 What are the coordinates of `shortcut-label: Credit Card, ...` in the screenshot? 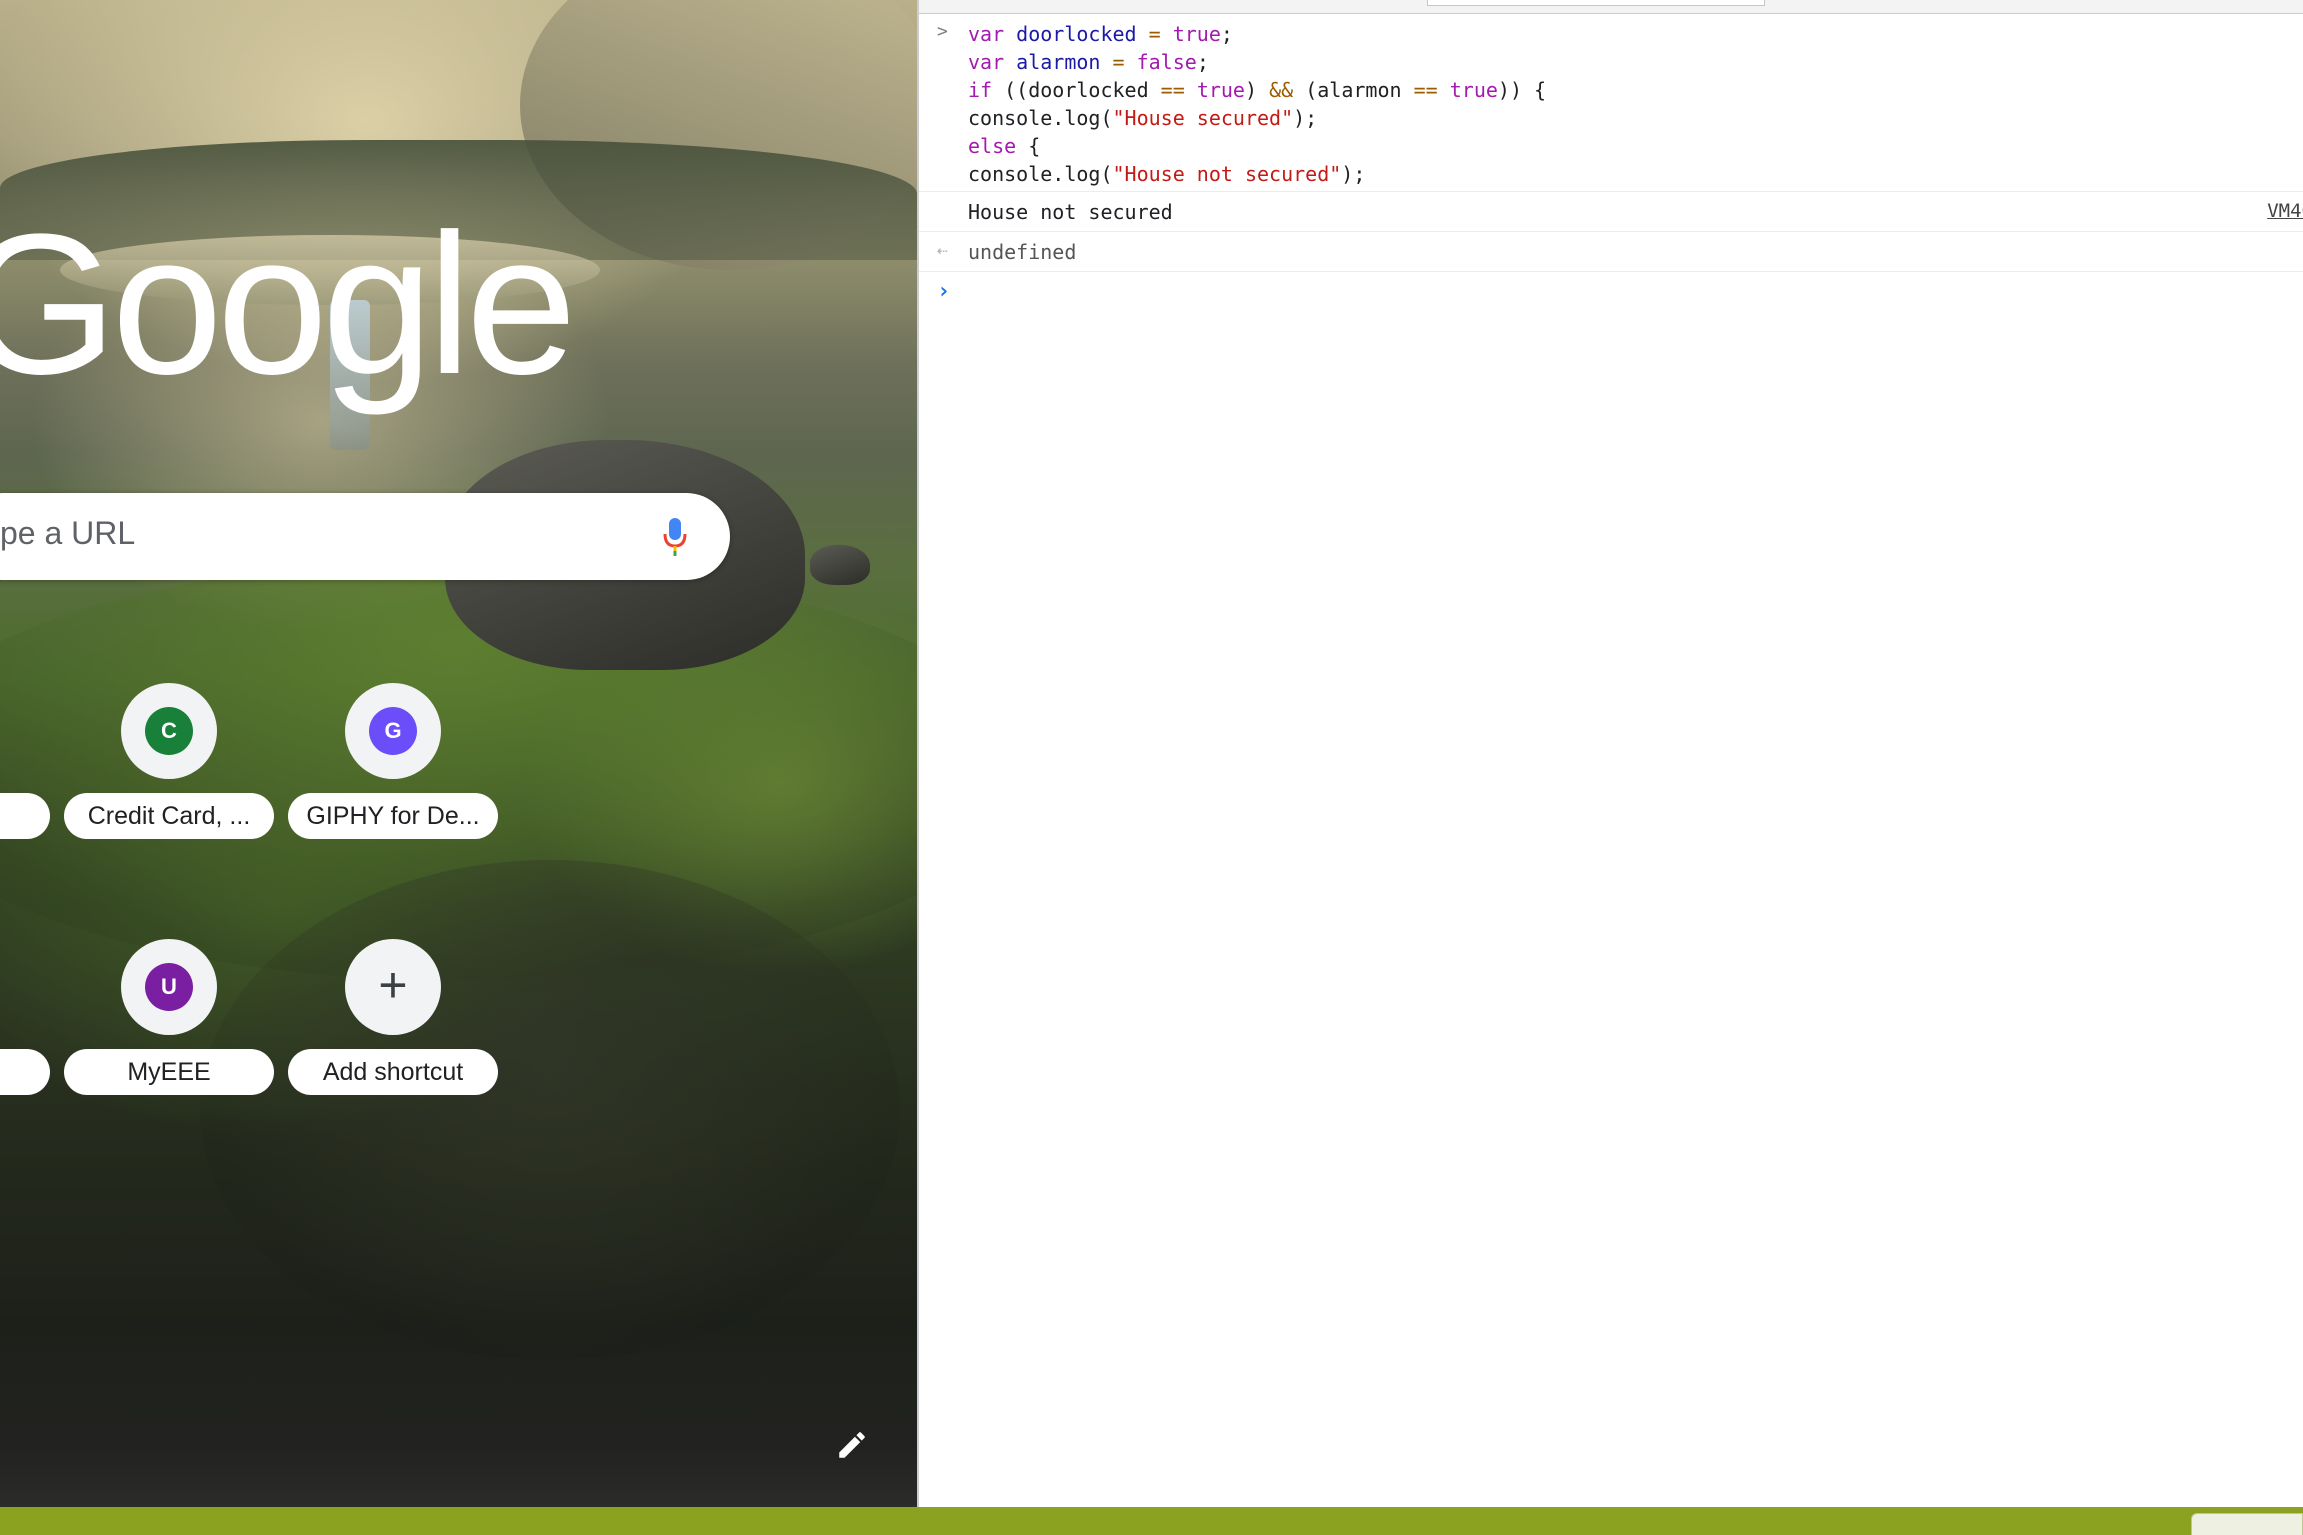 It's located at (169, 816).